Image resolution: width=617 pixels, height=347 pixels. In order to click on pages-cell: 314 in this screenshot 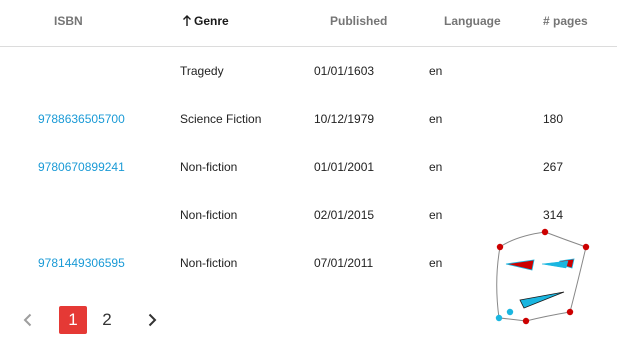, I will do `click(553, 215)`.